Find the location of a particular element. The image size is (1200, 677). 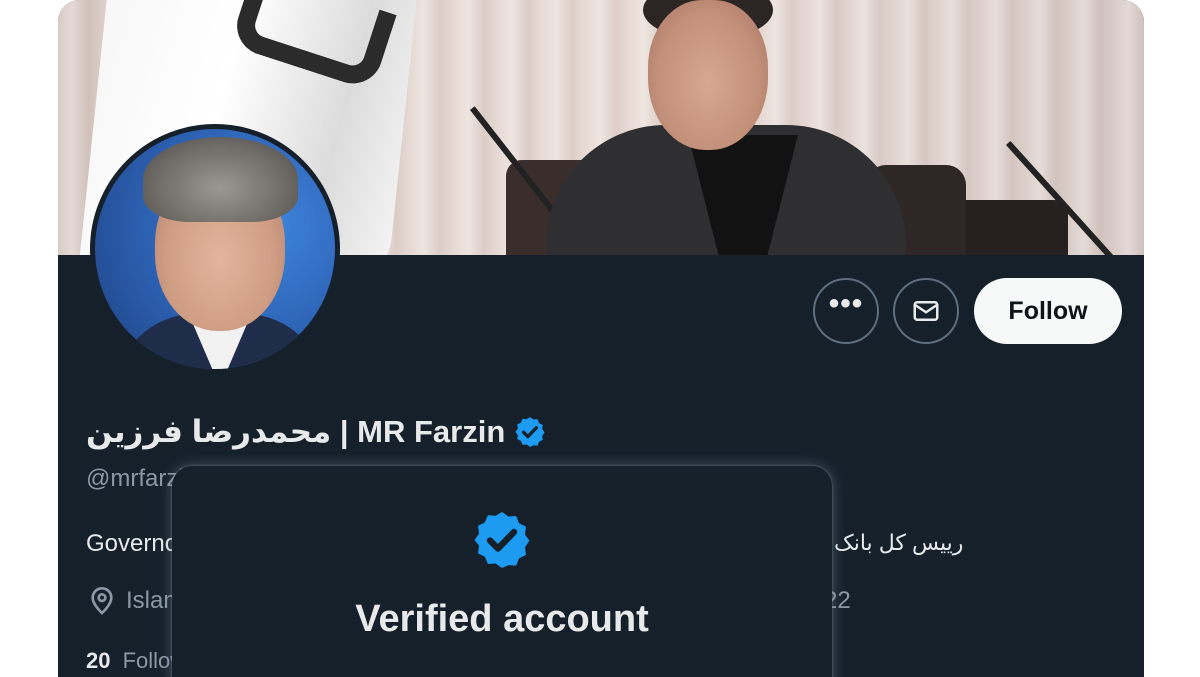

display-name-row: محمدرضا فرزین | MR Farzin is located at coordinates (316, 432).